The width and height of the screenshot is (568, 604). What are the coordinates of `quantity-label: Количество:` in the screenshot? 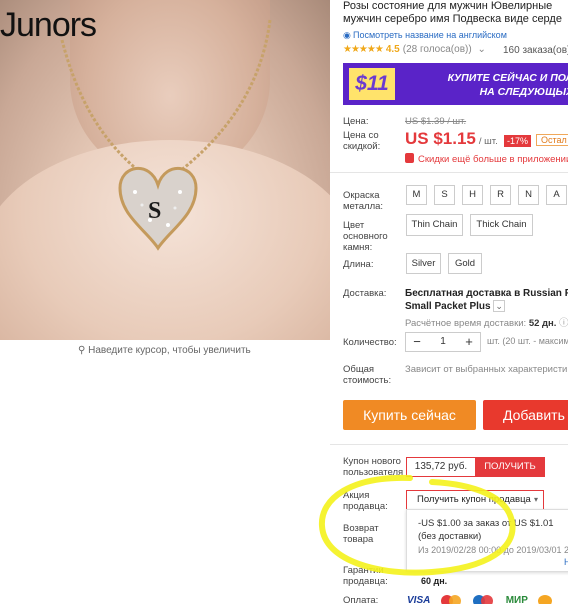 It's located at (370, 342).